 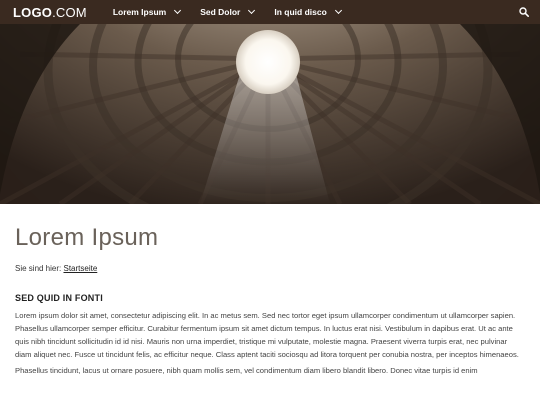 I want to click on nav-item-in-quid-disco: In quid disco, so click(x=308, y=11).